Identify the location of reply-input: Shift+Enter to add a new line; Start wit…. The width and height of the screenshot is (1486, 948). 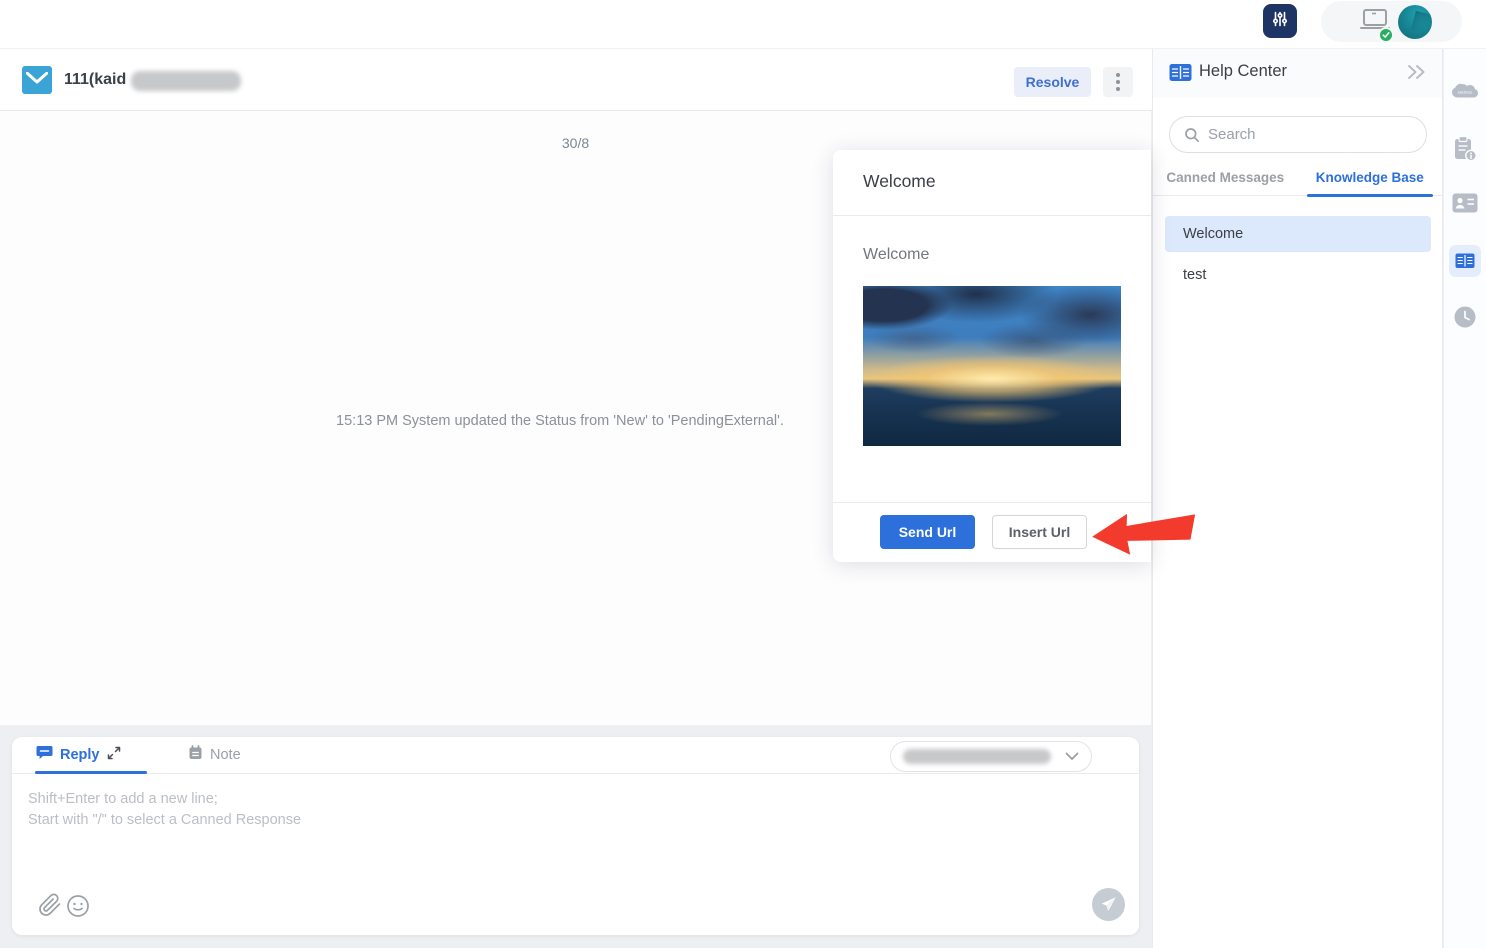
(528, 834).